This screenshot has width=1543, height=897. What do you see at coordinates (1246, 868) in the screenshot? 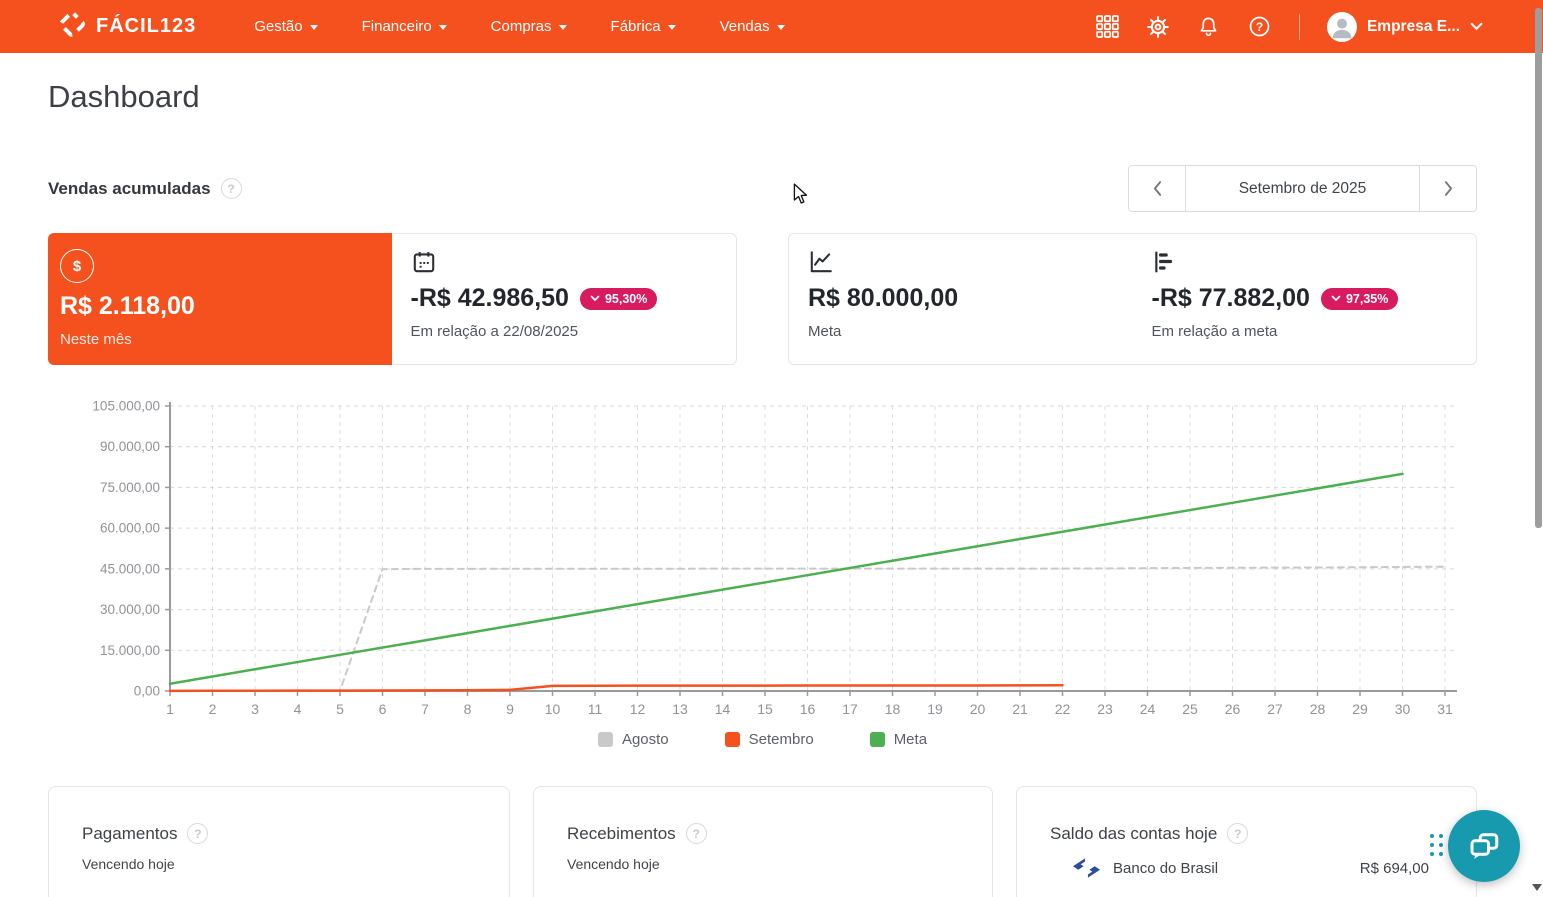
I see `account-balance-row: Banco do Brasil R$ 694,00` at bounding box center [1246, 868].